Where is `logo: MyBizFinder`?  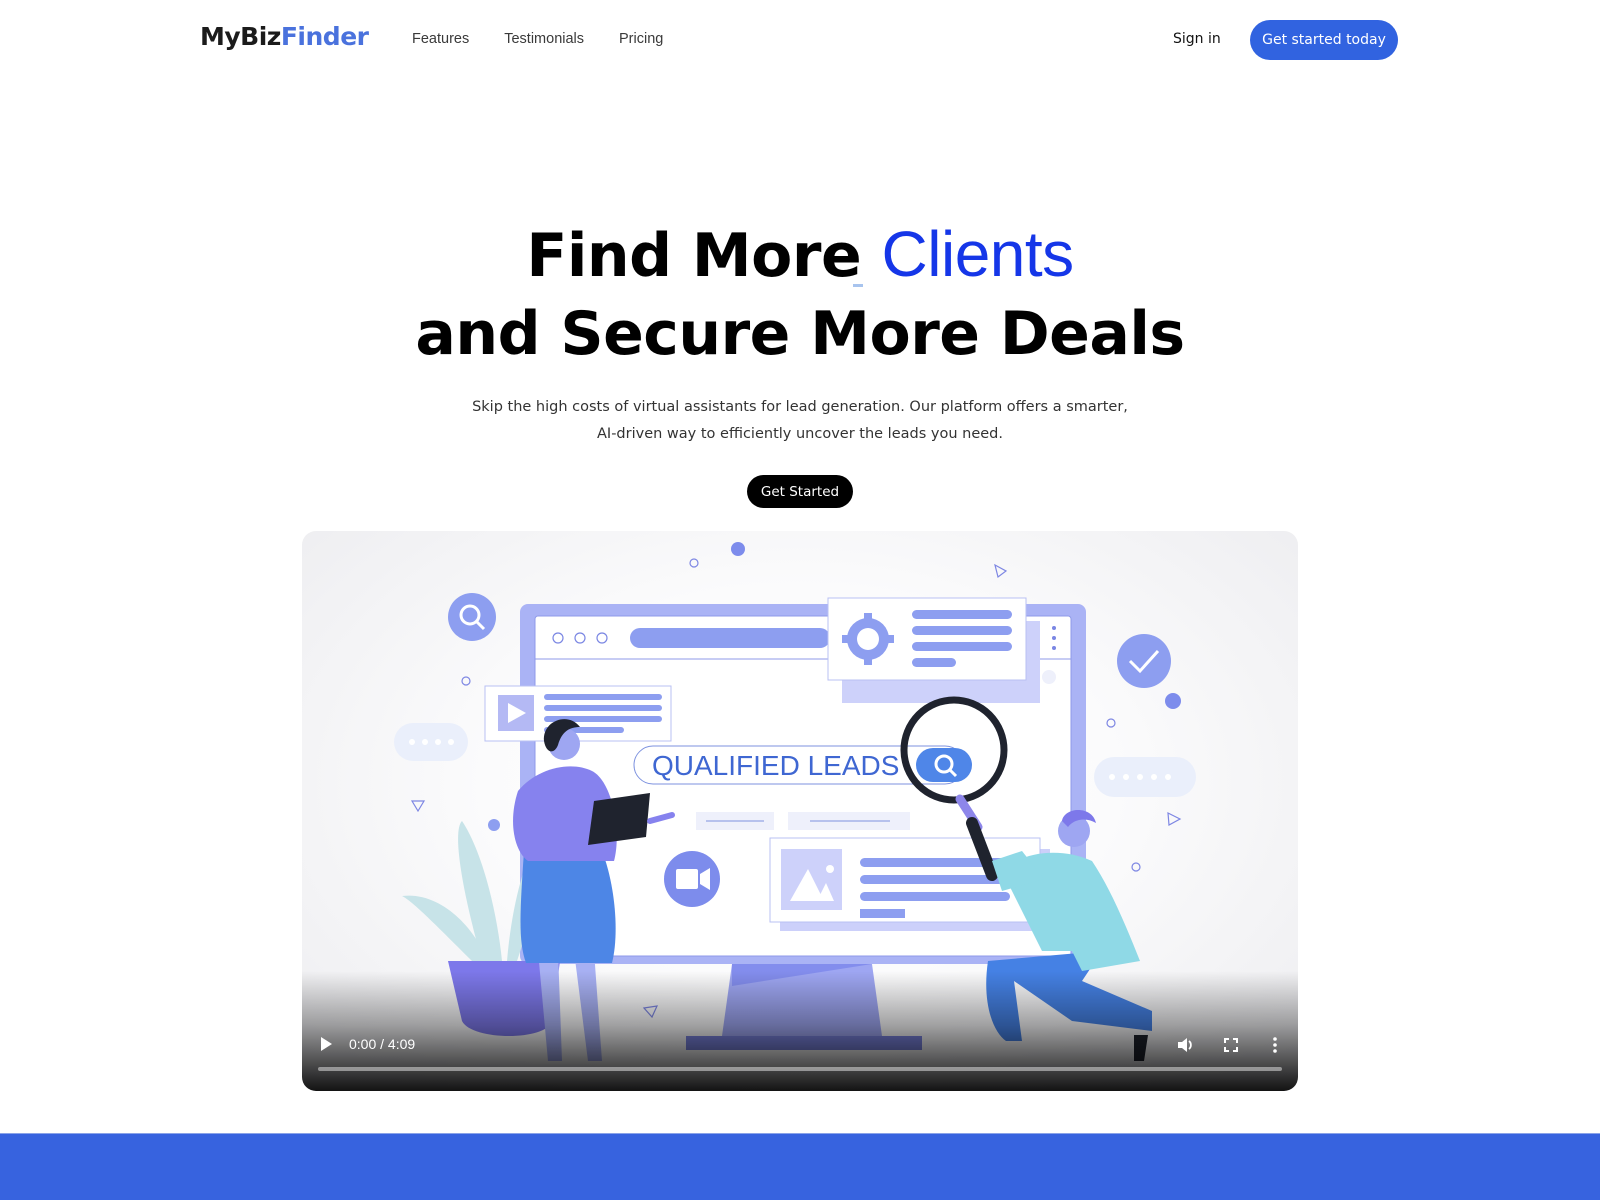
logo: MyBizFinder is located at coordinates (284, 36).